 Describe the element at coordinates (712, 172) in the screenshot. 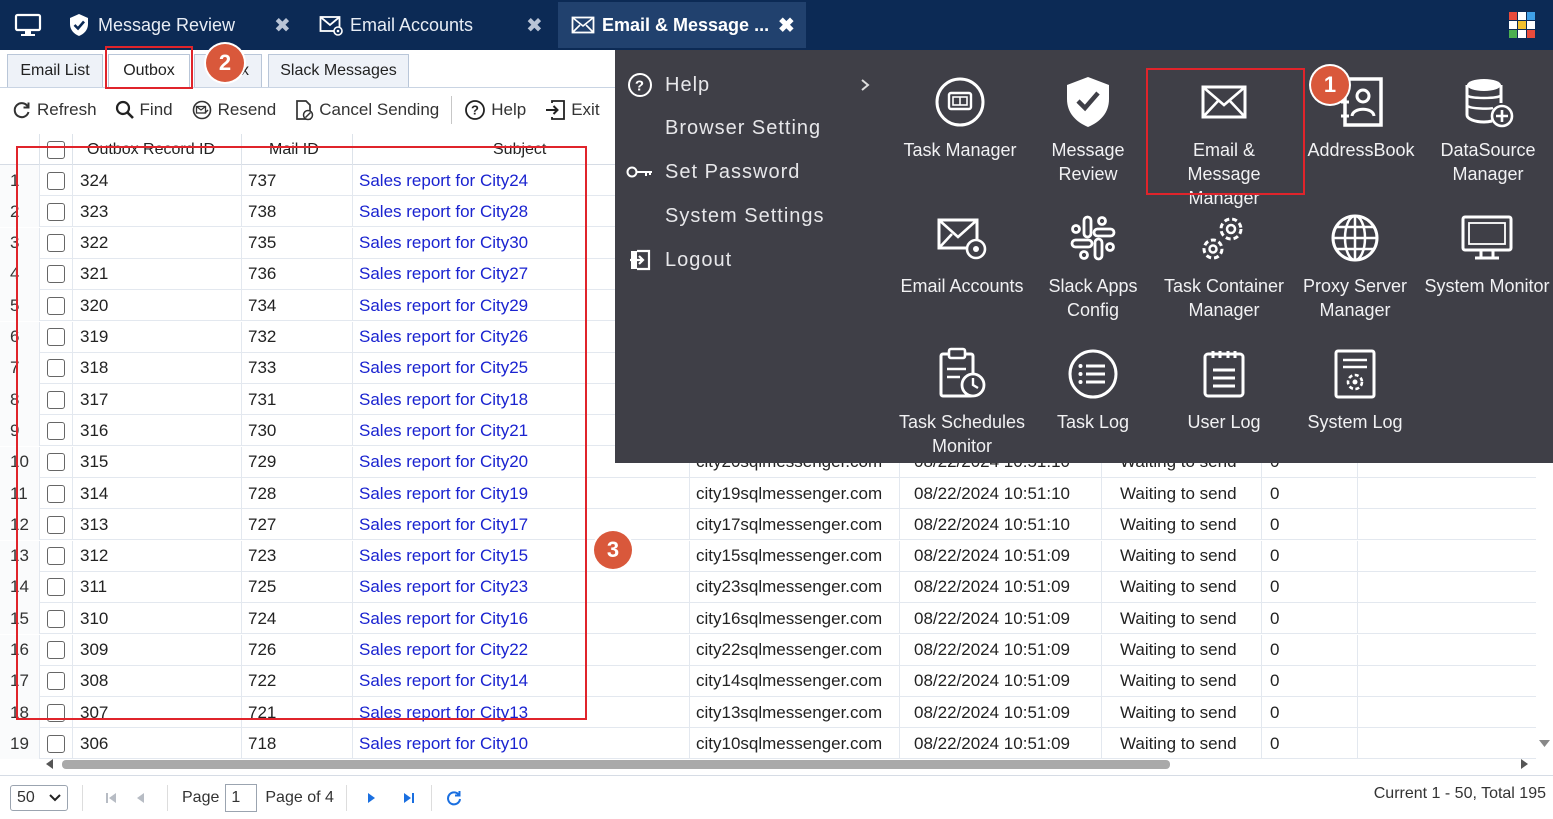

I see `menu-item-set-password: Set Password` at that location.